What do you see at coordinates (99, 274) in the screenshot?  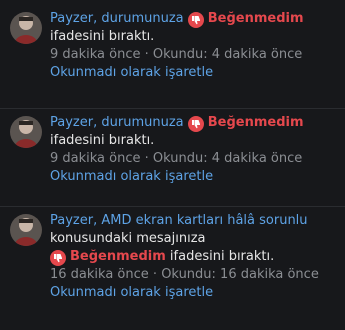 I see `time-ago: 16 dakika önce` at bounding box center [99, 274].